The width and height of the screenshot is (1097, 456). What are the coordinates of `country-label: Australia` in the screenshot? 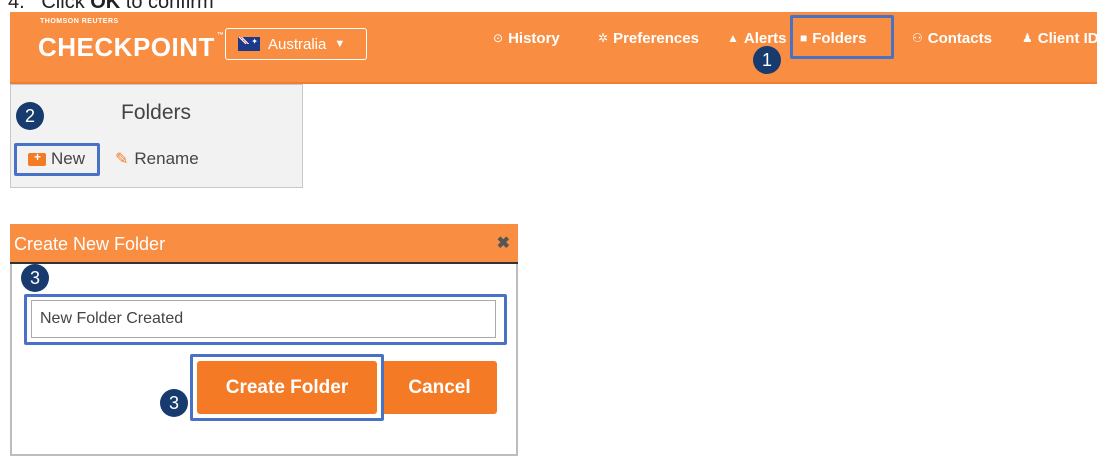 It's located at (297, 44).